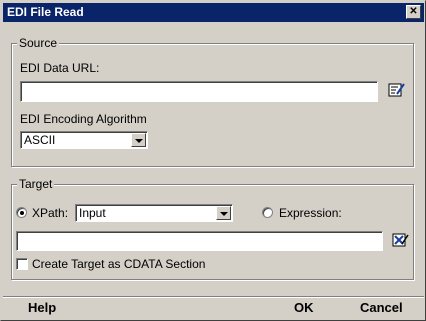  I want to click on xpath-selected-value: Input, so click(92, 213).